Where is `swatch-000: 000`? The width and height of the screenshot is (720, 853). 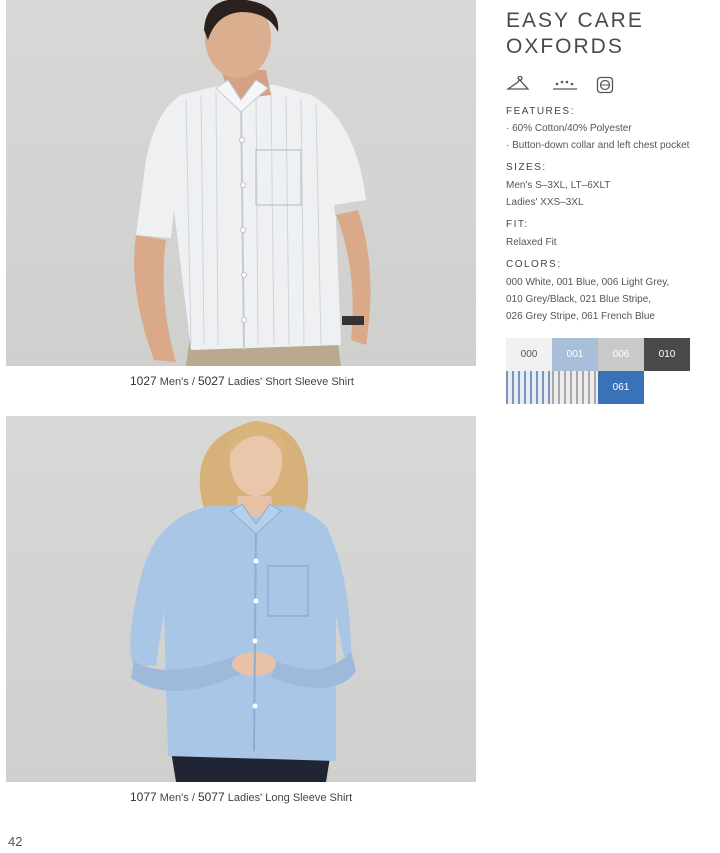 swatch-000: 000 is located at coordinates (529, 354).